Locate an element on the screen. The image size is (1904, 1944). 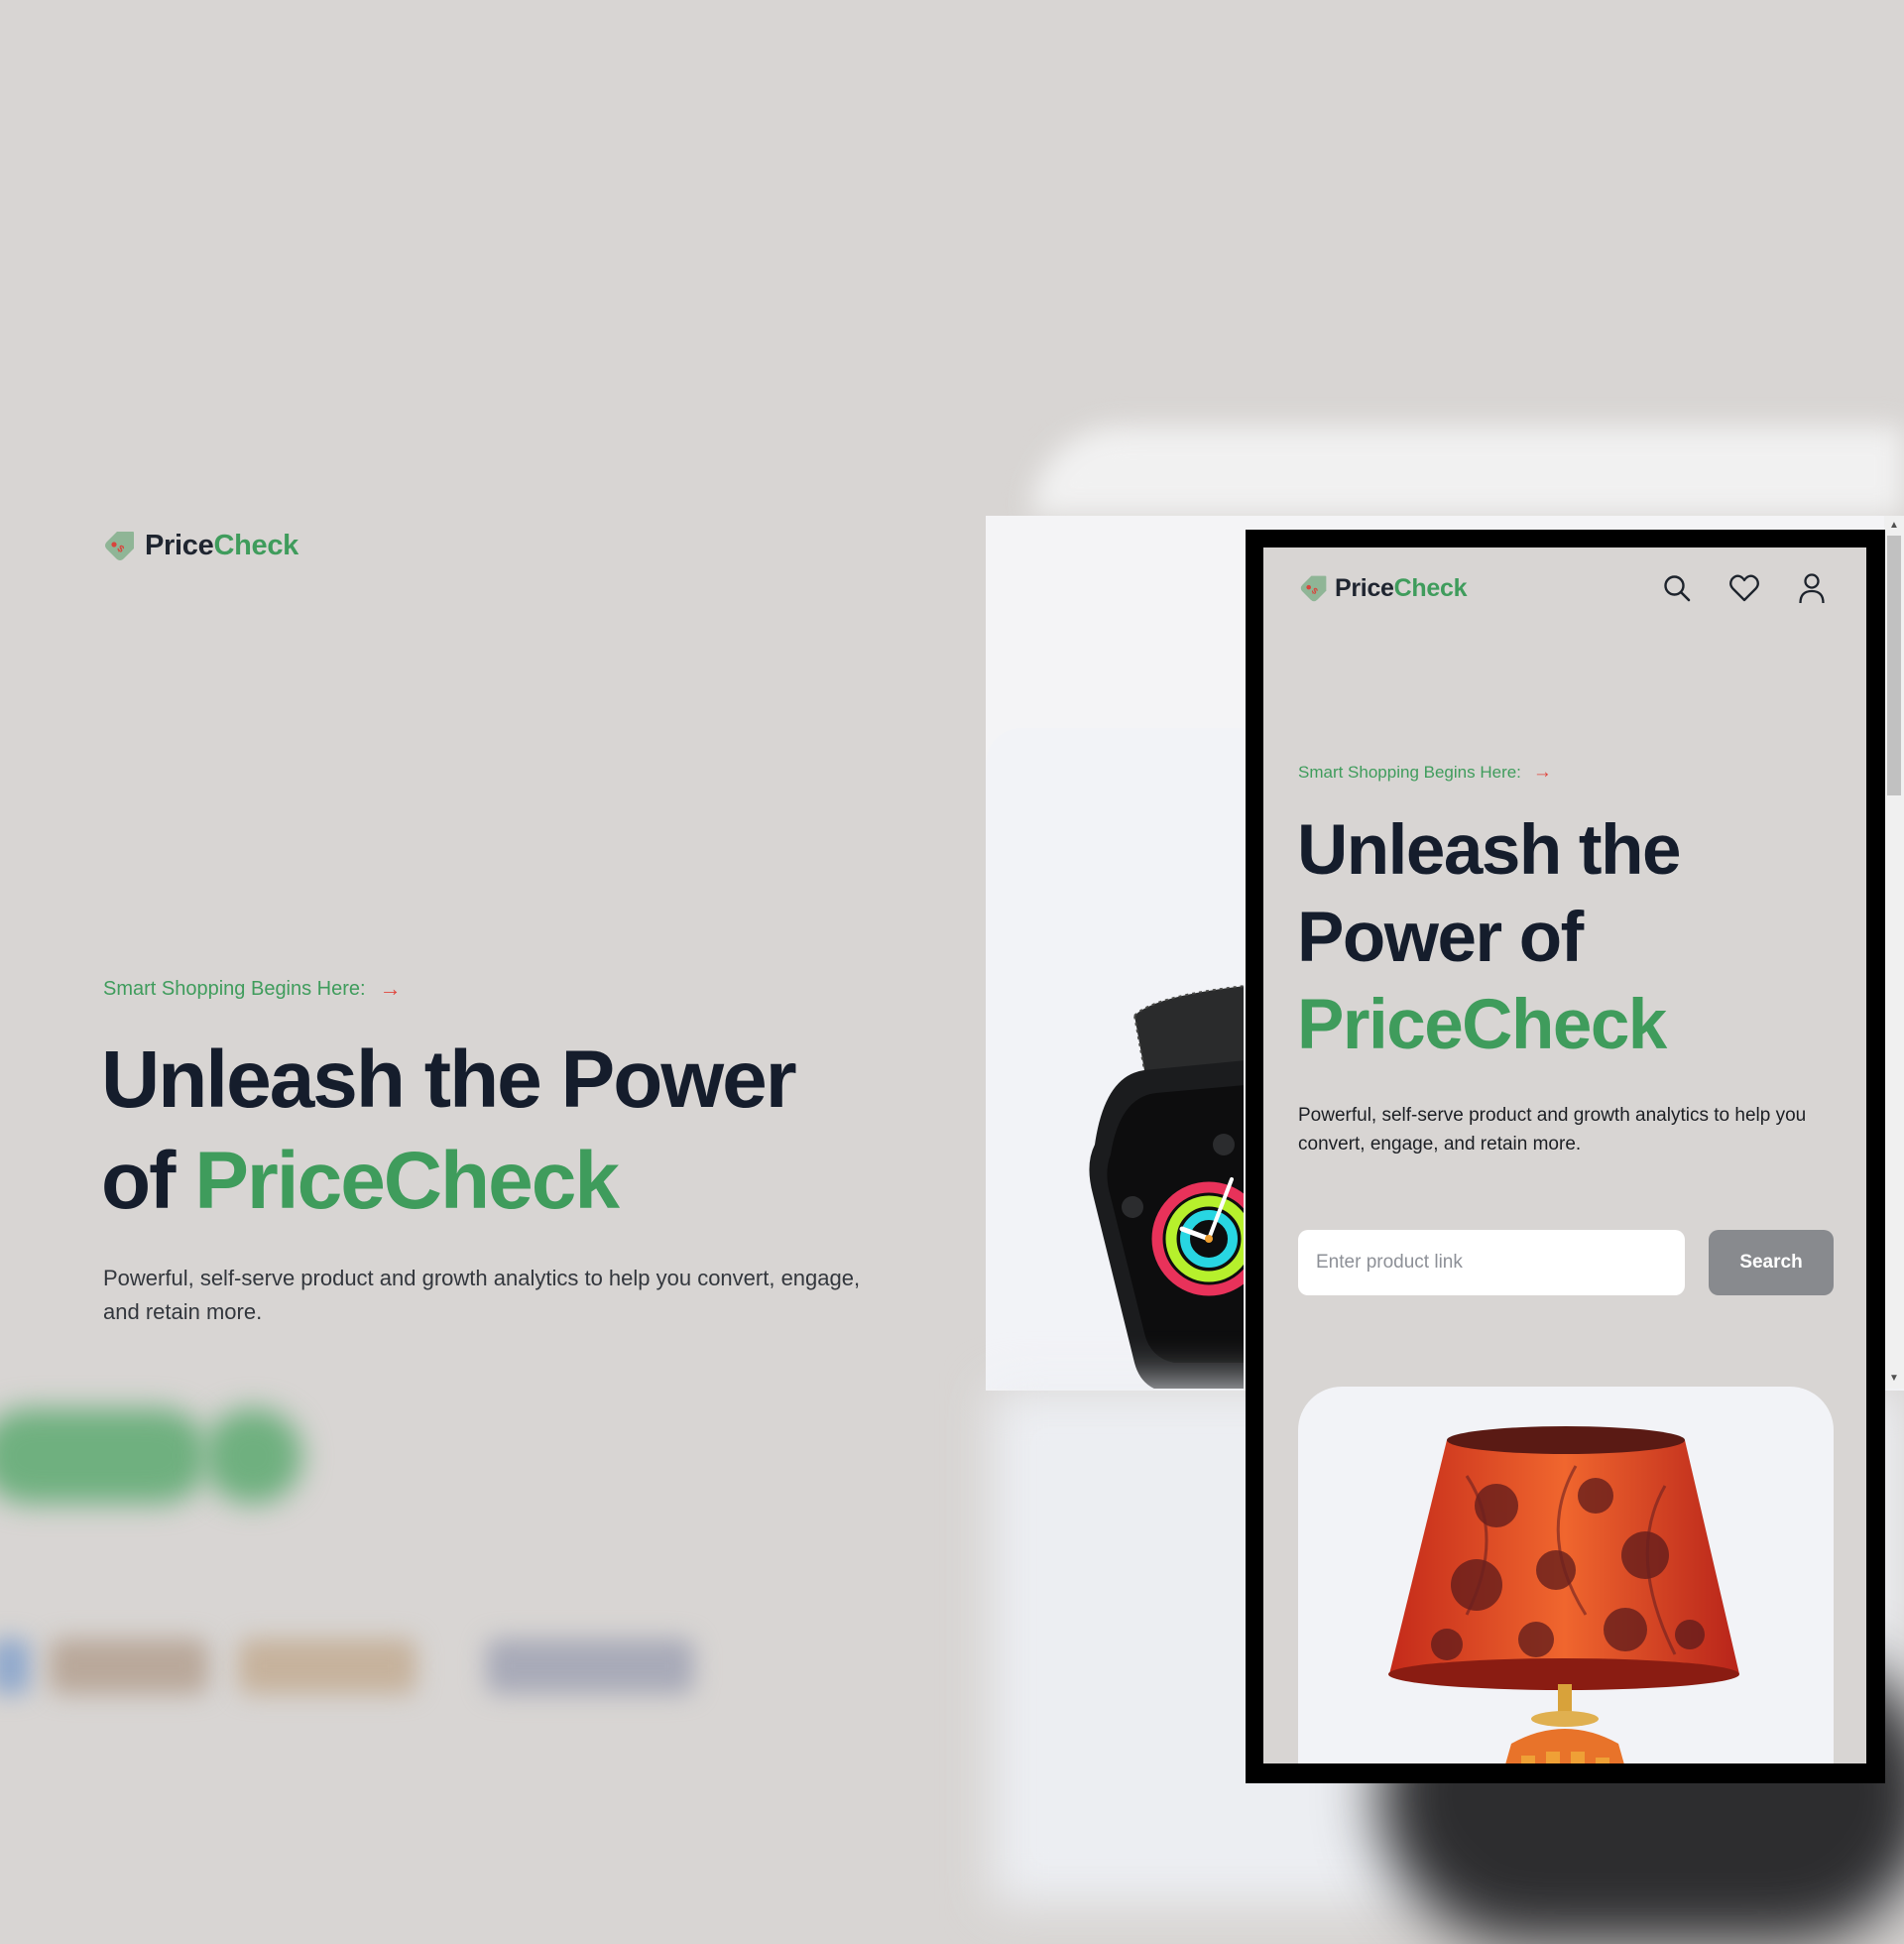
product-card-watch is located at coordinates (1115, 1058).